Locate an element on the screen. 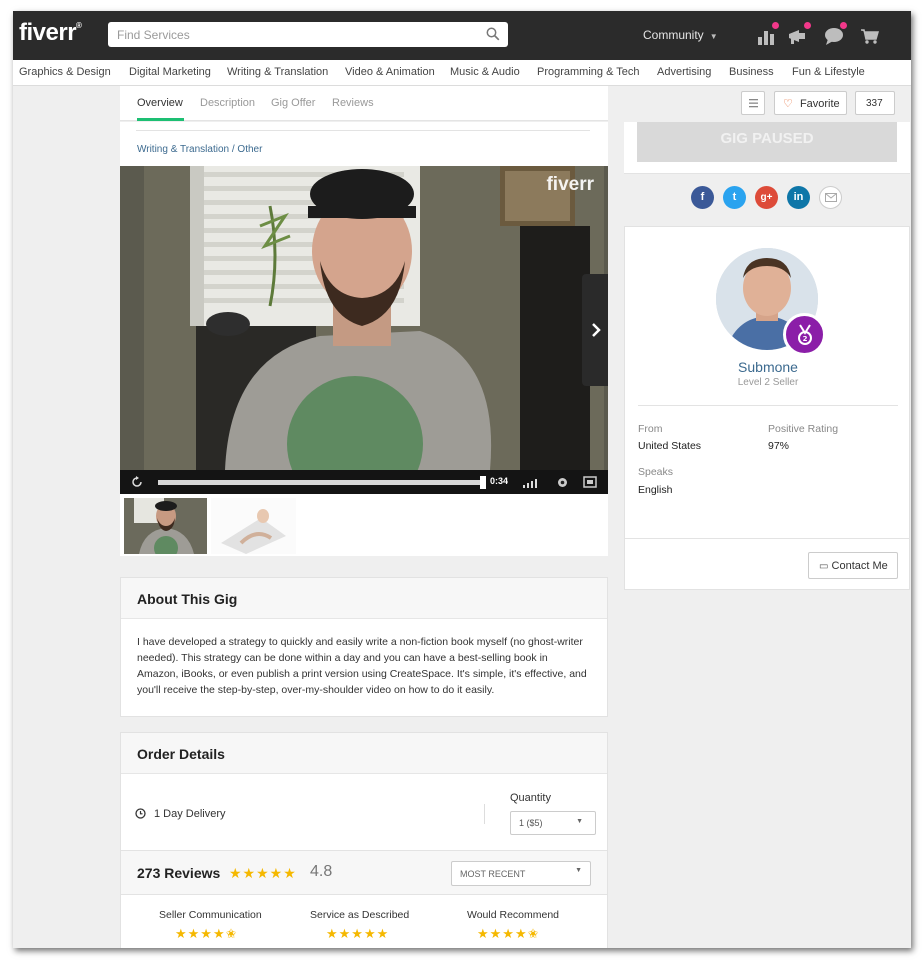  contact-me-button: ▭ Contact Me is located at coordinates (853, 565).